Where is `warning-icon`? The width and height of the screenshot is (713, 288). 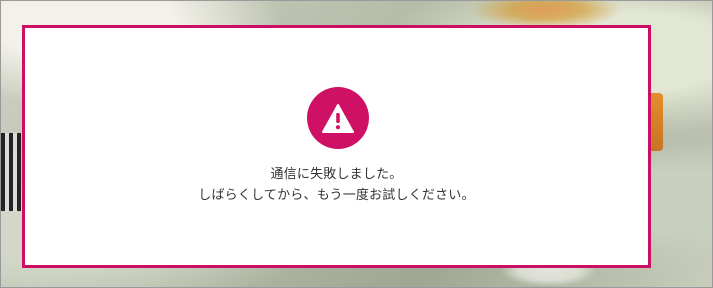
warning-icon is located at coordinates (338, 118).